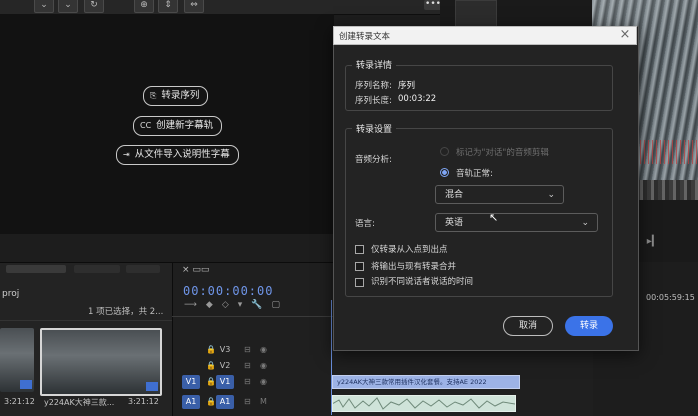 Image resolution: width=698 pixels, height=416 pixels. I want to click on tab-libraries, so click(143, 269).